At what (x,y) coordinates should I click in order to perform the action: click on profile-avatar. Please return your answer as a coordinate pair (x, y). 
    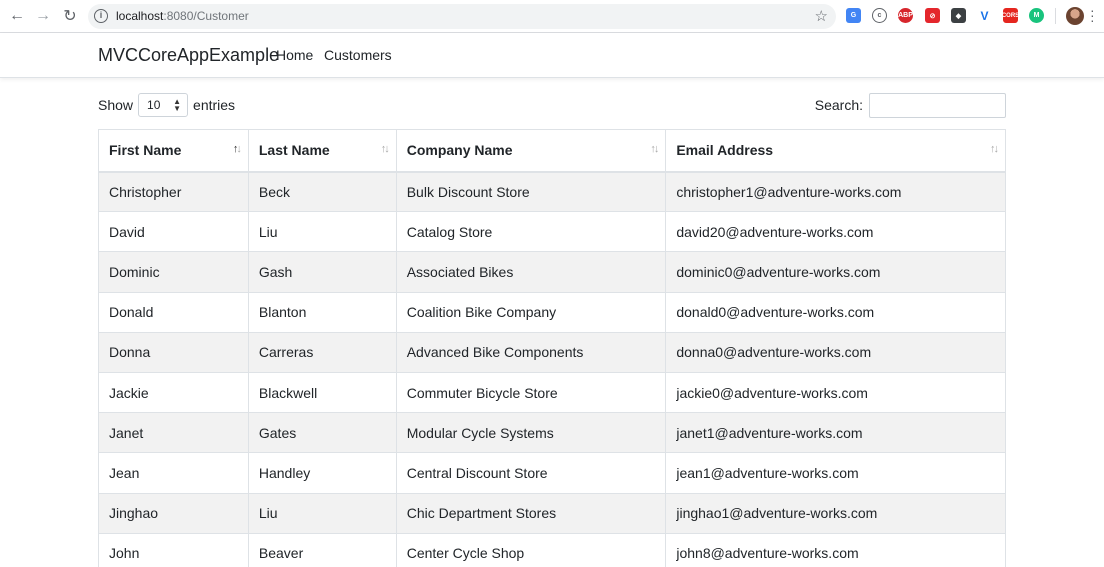
    Looking at the image, I should click on (1075, 16).